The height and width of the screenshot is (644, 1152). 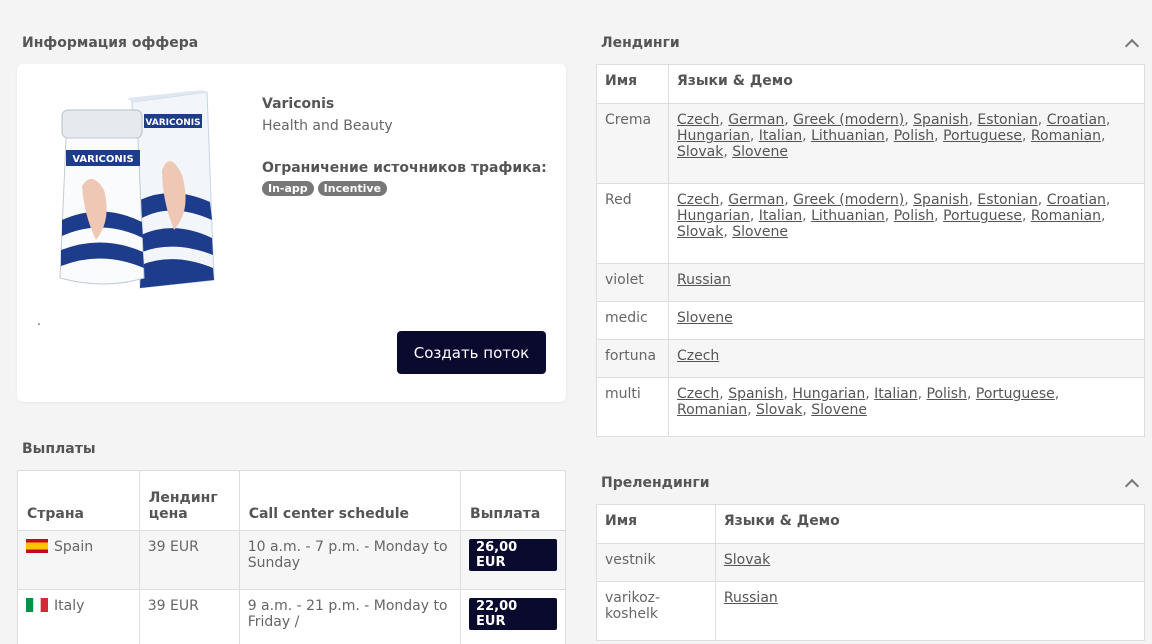 I want to click on table-row: medic Slovene, so click(x=871, y=320).